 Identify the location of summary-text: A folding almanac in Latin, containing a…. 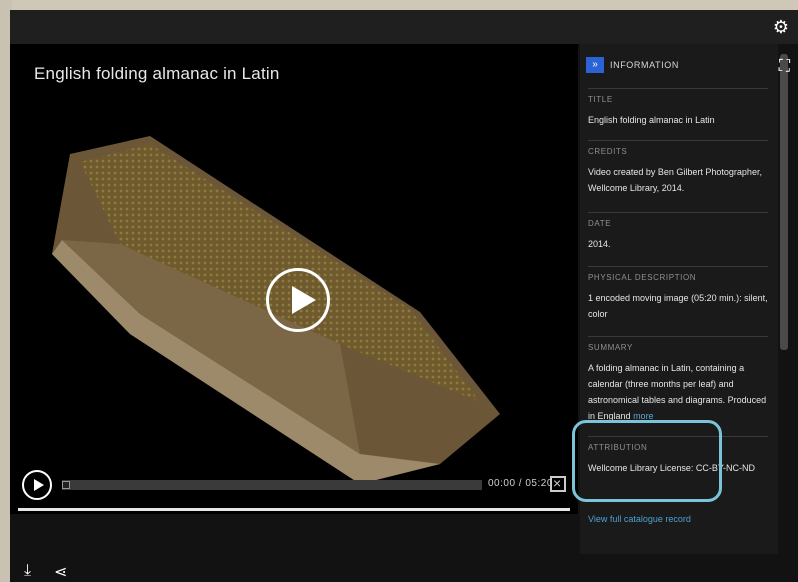
(677, 392).